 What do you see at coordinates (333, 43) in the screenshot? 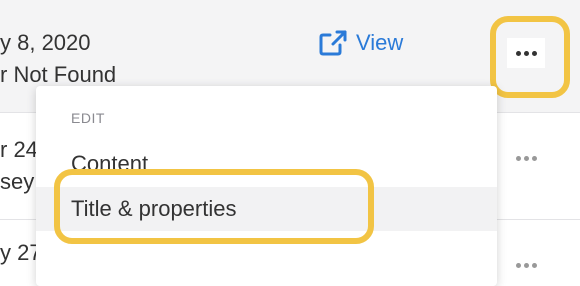
I see `external-link-icon` at bounding box center [333, 43].